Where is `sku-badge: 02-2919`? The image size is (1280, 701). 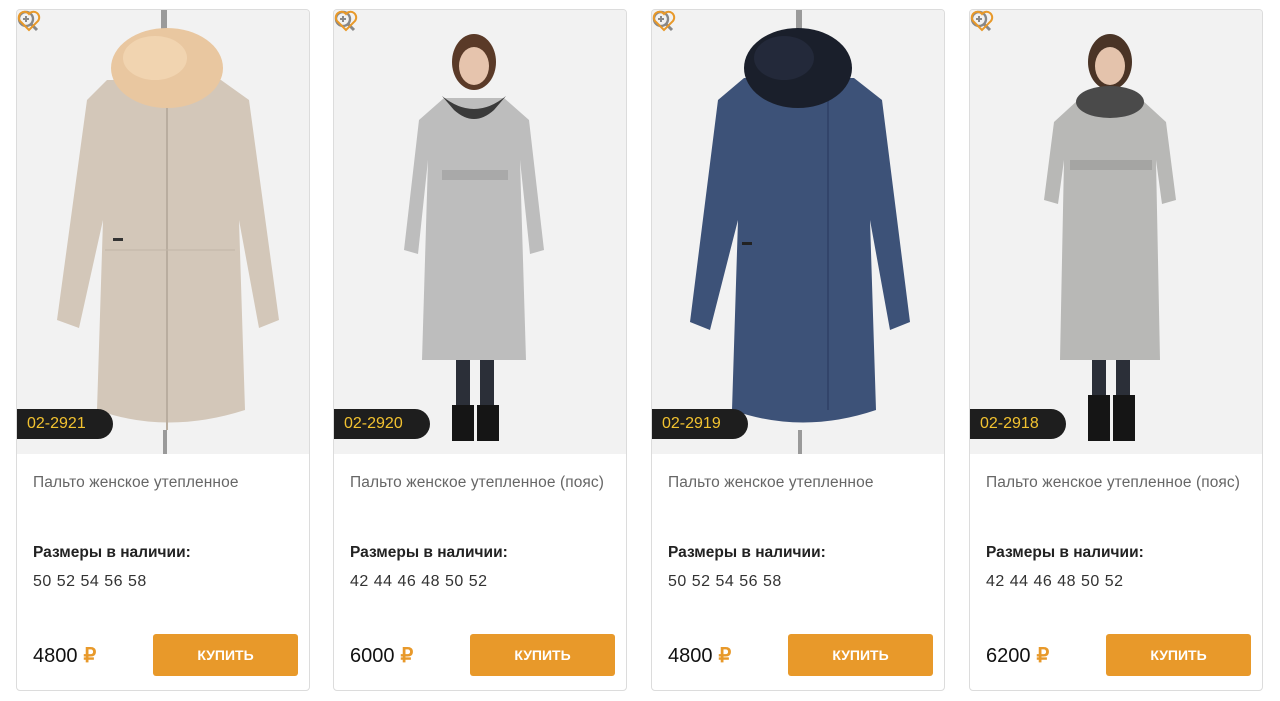 sku-badge: 02-2919 is located at coordinates (700, 424).